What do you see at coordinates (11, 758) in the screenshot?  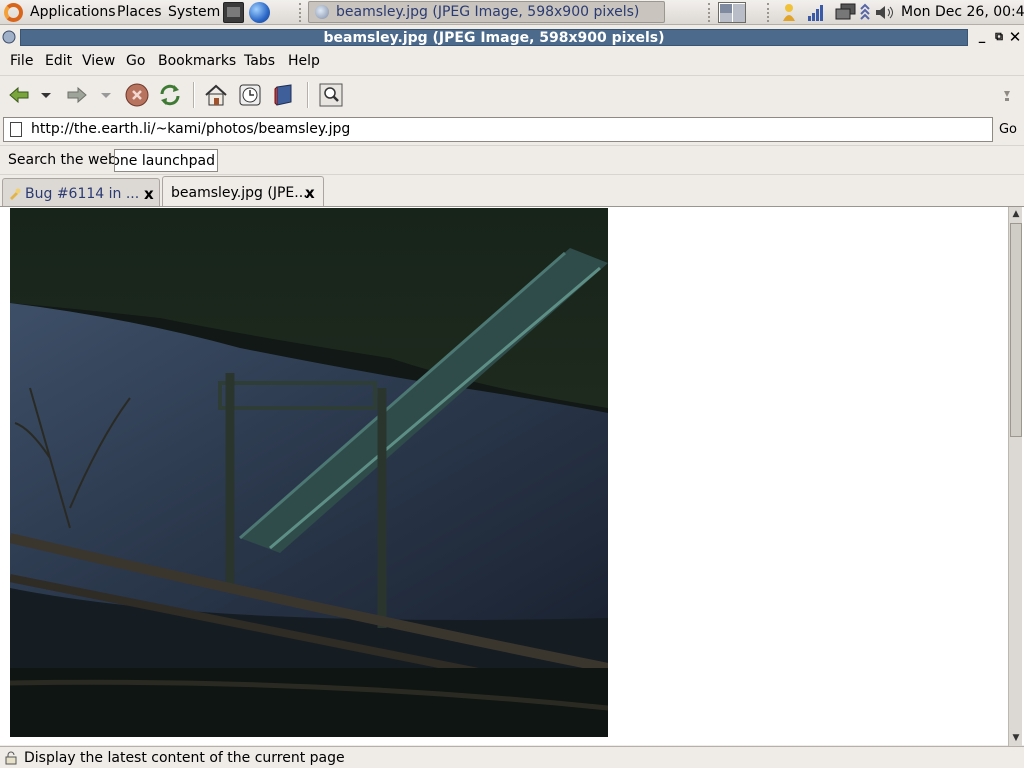 I see `security-lock-icon` at bounding box center [11, 758].